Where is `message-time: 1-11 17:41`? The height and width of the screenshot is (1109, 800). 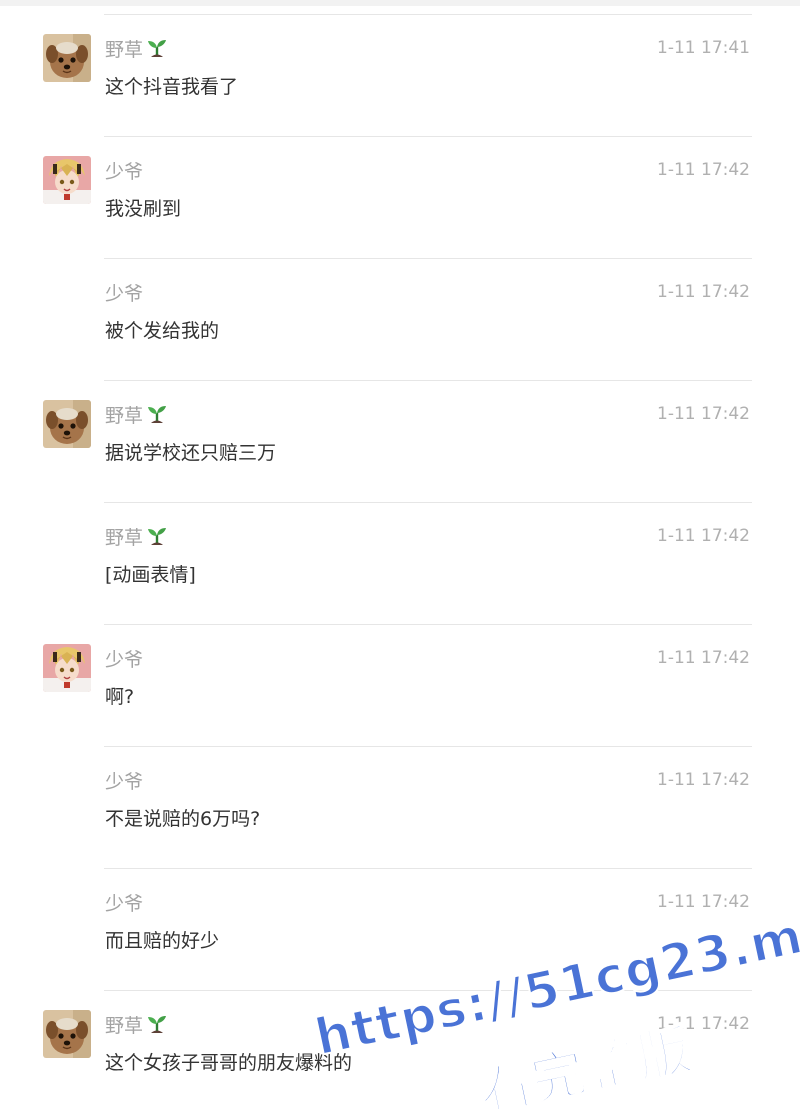
message-time: 1-11 17:41 is located at coordinates (703, 48).